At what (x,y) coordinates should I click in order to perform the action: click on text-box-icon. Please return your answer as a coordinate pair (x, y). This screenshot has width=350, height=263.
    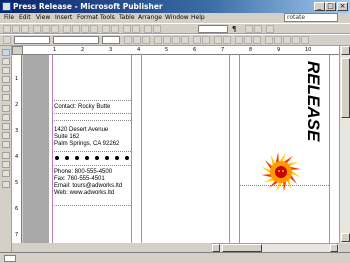
    Looking at the image, I should click on (6, 61).